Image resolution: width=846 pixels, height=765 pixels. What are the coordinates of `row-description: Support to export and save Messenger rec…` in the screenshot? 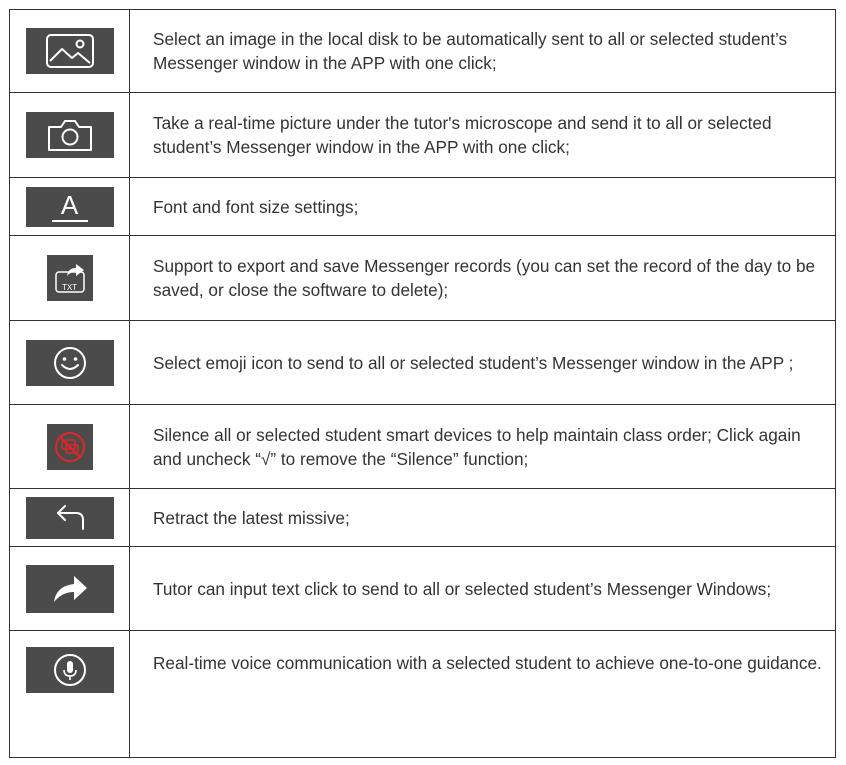 It's located at (484, 278).